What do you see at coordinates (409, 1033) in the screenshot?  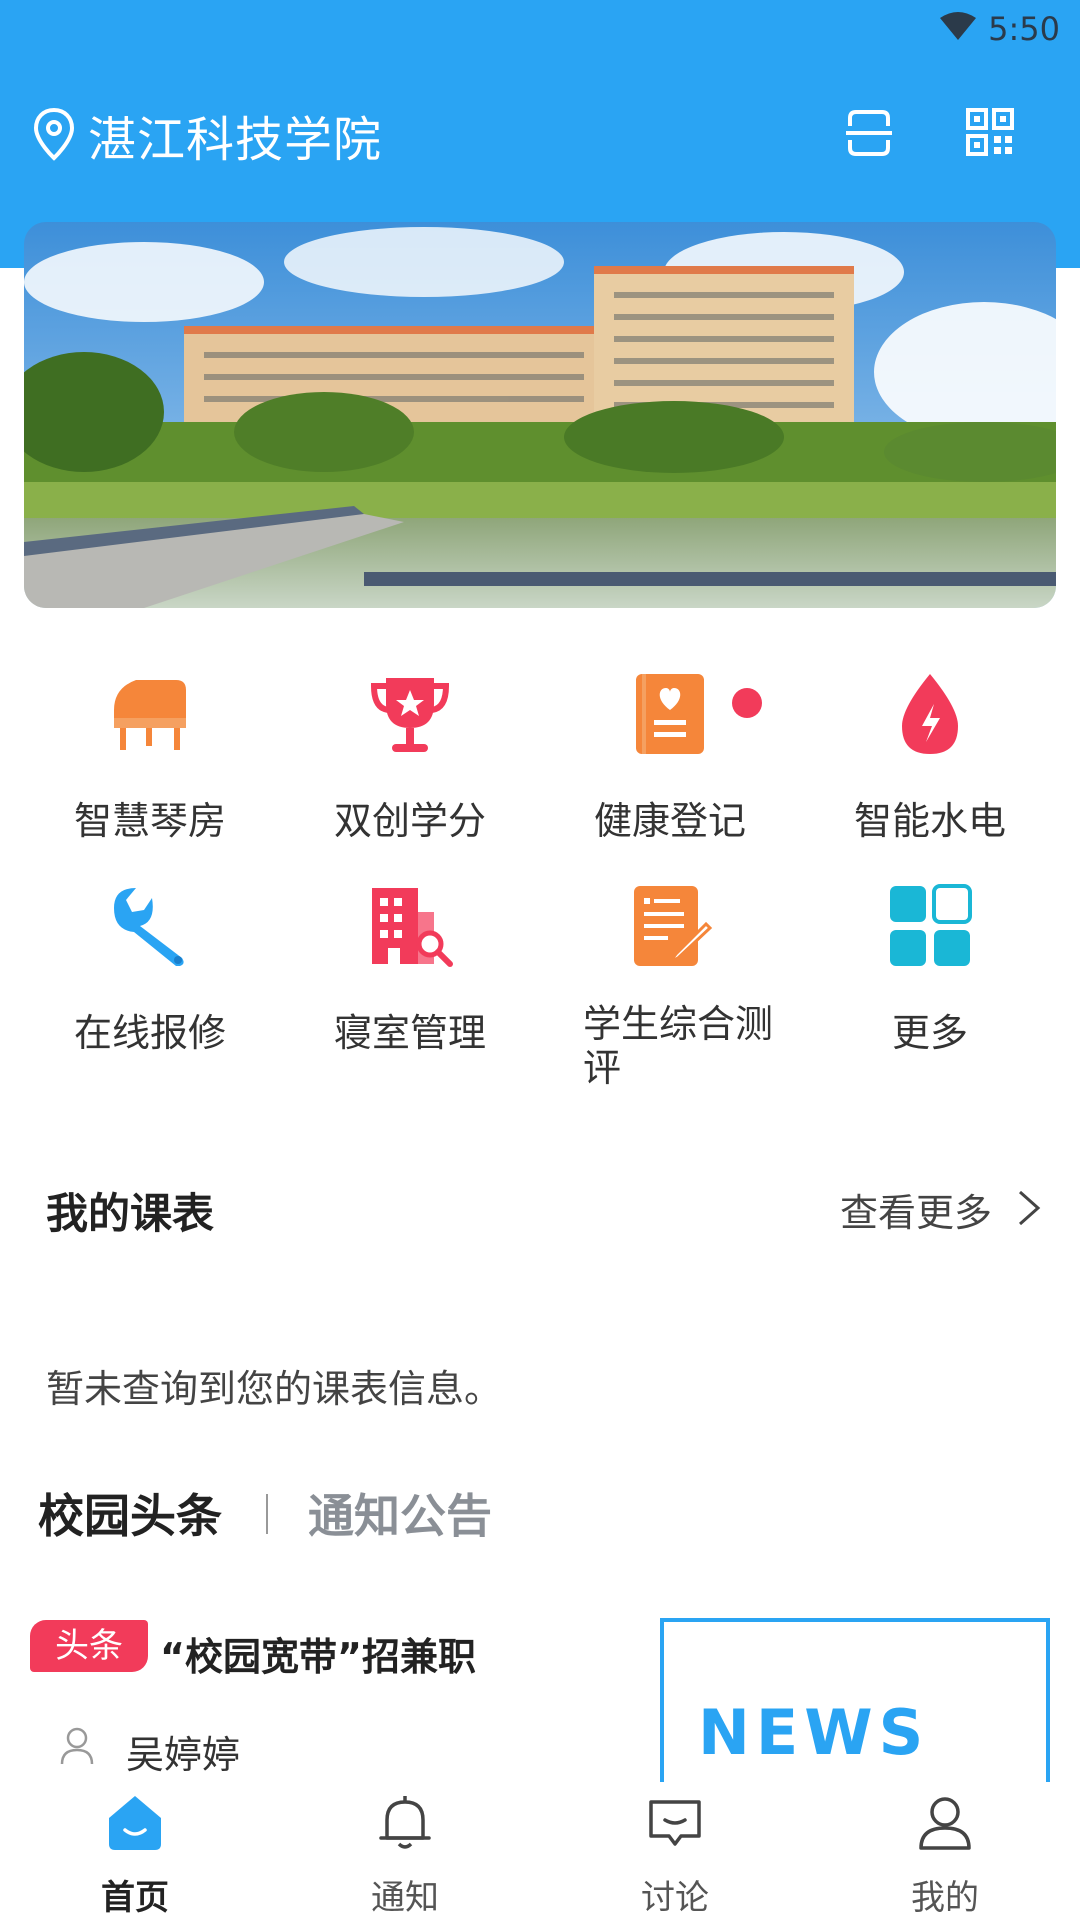 I see `grid-label: 寝室管理` at bounding box center [409, 1033].